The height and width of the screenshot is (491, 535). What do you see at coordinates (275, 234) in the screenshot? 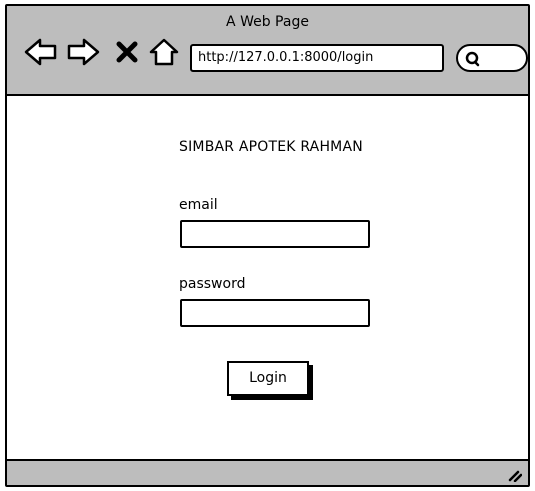
I see `email-field` at bounding box center [275, 234].